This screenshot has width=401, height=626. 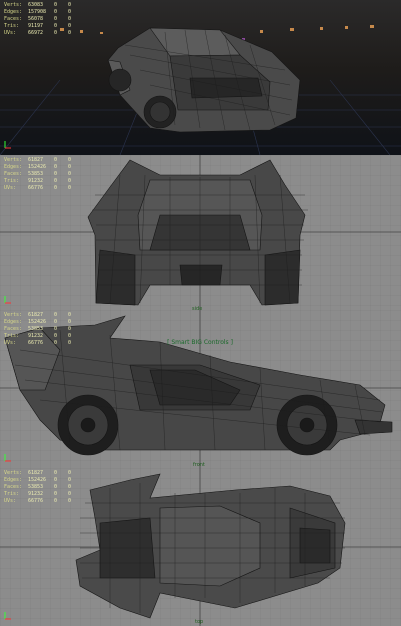 I want to click on car-mesh-back, so click(x=197, y=232).